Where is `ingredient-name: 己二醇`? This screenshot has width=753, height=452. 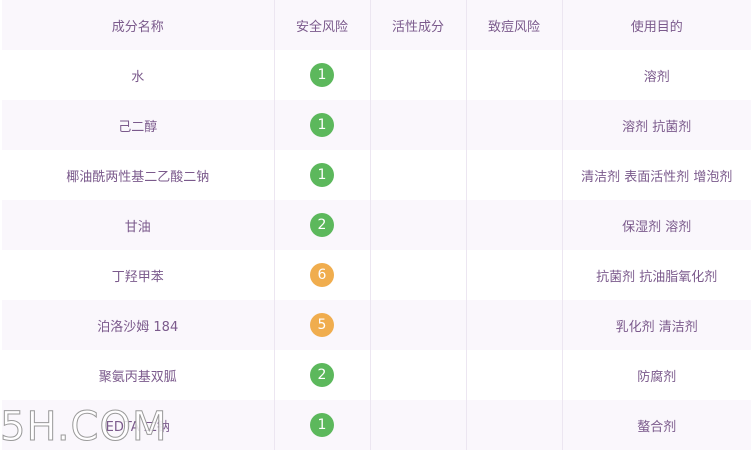 ingredient-name: 己二醇 is located at coordinates (138, 125).